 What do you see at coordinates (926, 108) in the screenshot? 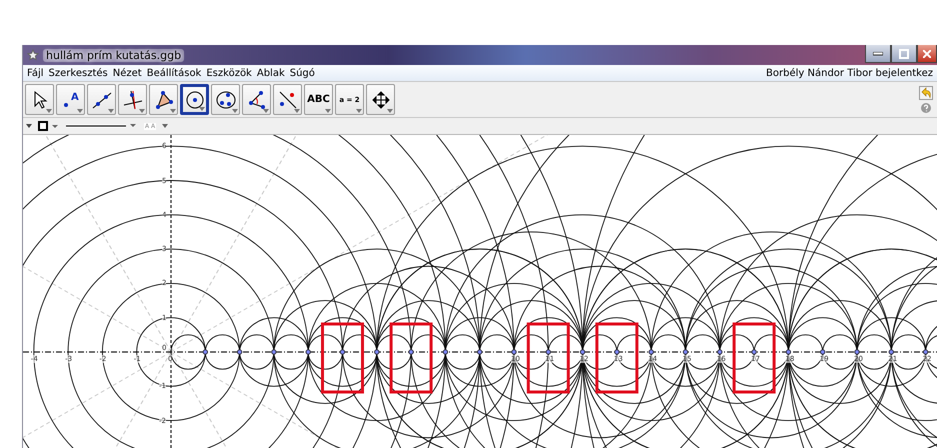
I see `help-icon` at bounding box center [926, 108].